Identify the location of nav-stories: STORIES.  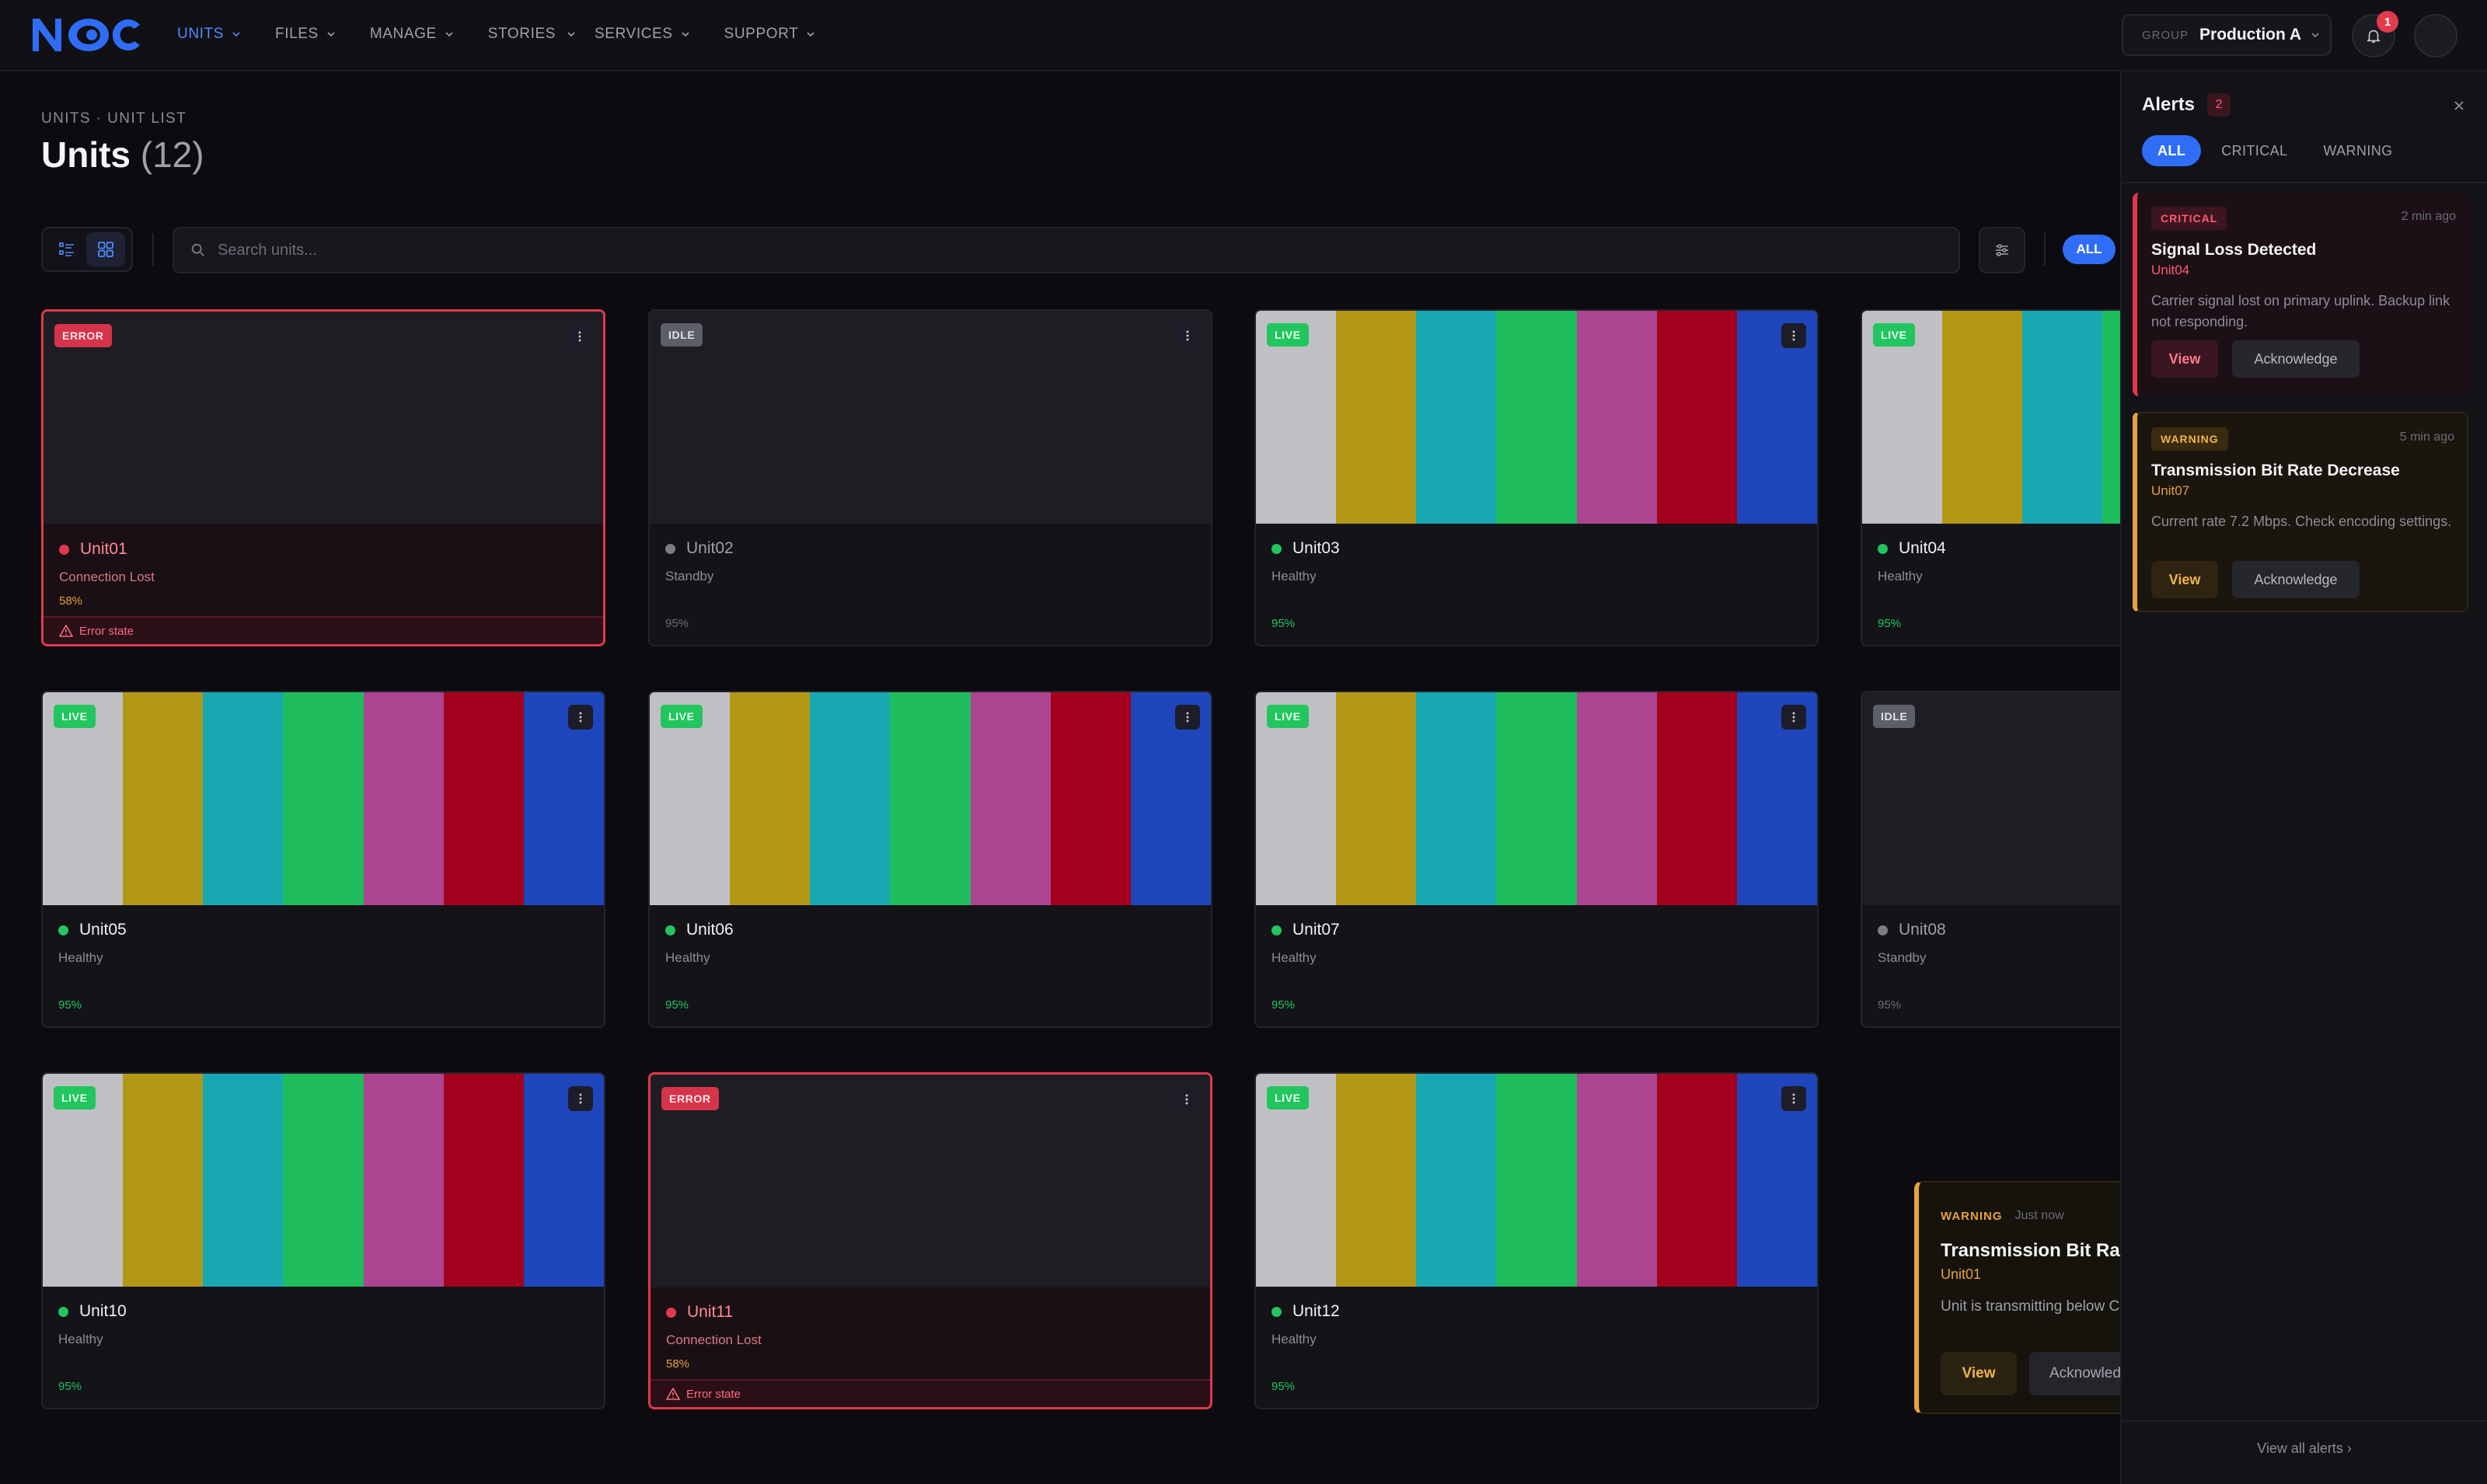
(522, 34).